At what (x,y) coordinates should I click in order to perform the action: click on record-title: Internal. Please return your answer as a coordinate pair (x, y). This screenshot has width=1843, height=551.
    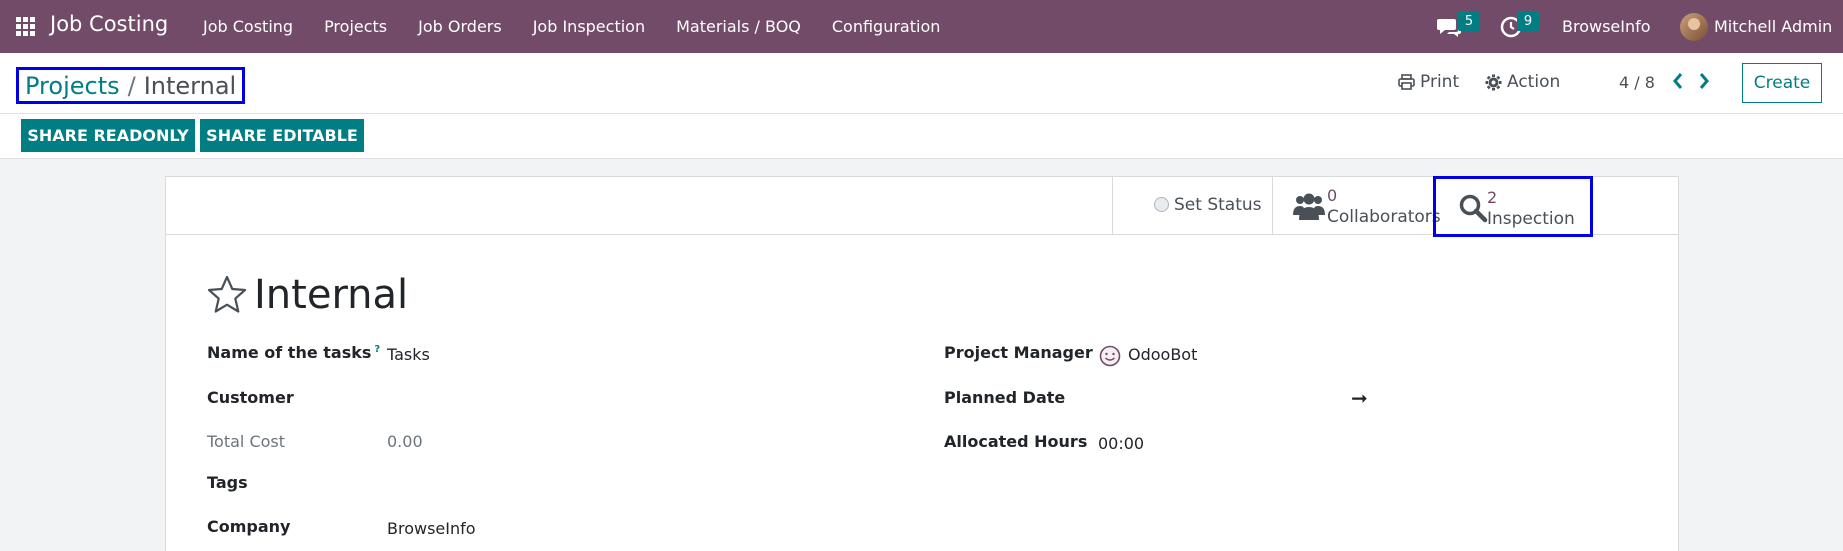
    Looking at the image, I should click on (331, 295).